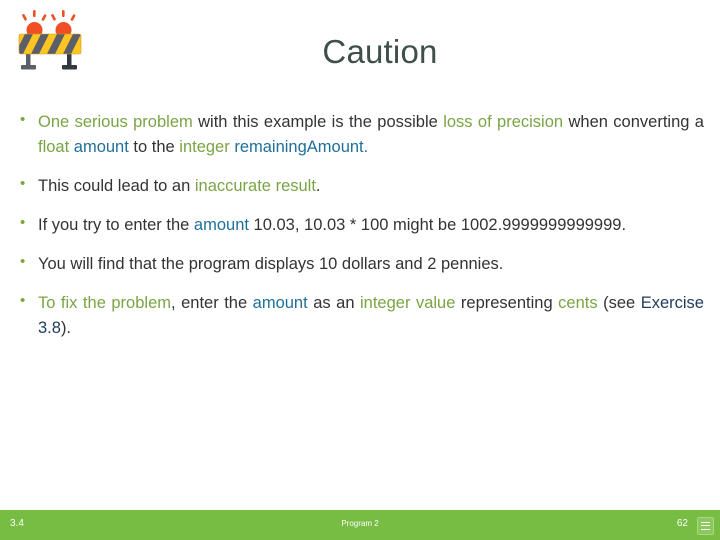 The height and width of the screenshot is (540, 720). I want to click on run-text: If you try to enter the, so click(116, 225).